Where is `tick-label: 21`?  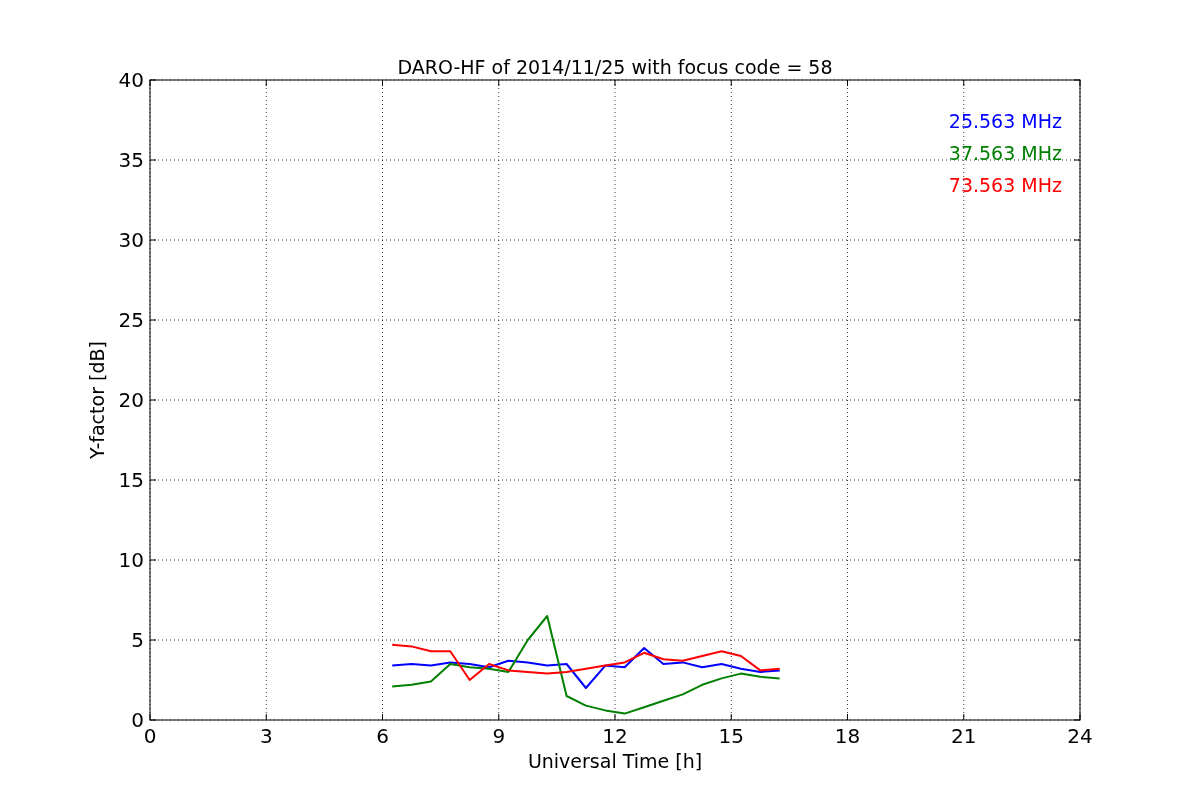
tick-label: 21 is located at coordinates (964, 736).